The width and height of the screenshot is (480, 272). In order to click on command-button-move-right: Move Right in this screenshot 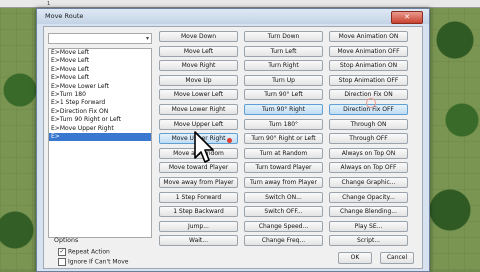, I will do `click(198, 66)`.